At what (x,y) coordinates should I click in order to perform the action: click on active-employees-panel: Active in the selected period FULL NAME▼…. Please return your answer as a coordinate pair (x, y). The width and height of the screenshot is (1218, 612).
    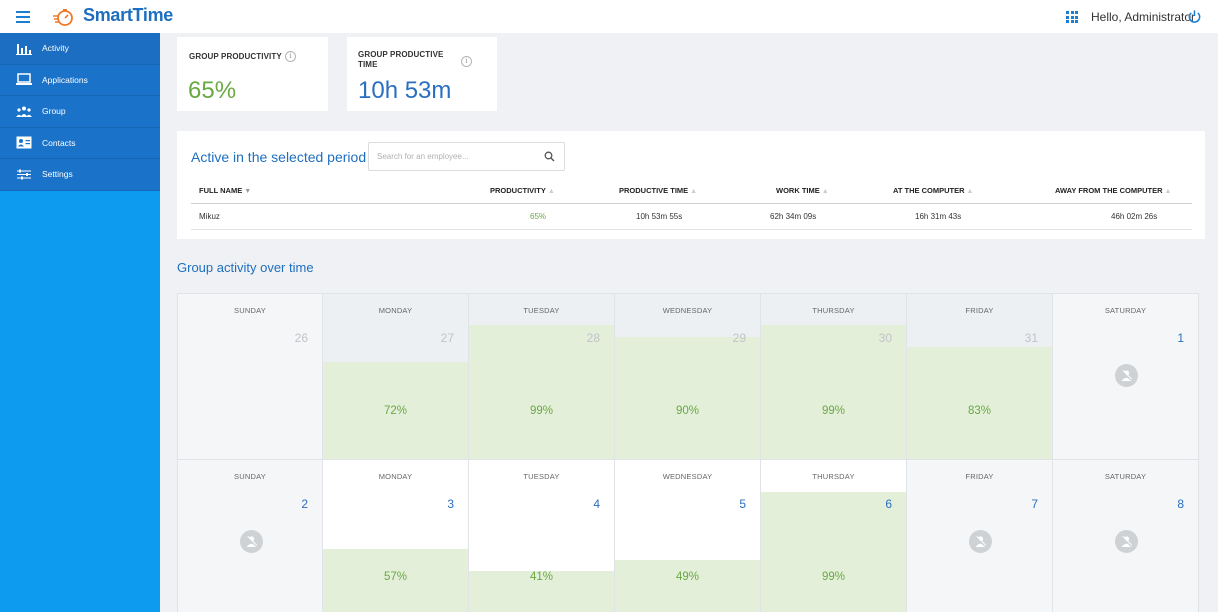
    Looking at the image, I should click on (691, 185).